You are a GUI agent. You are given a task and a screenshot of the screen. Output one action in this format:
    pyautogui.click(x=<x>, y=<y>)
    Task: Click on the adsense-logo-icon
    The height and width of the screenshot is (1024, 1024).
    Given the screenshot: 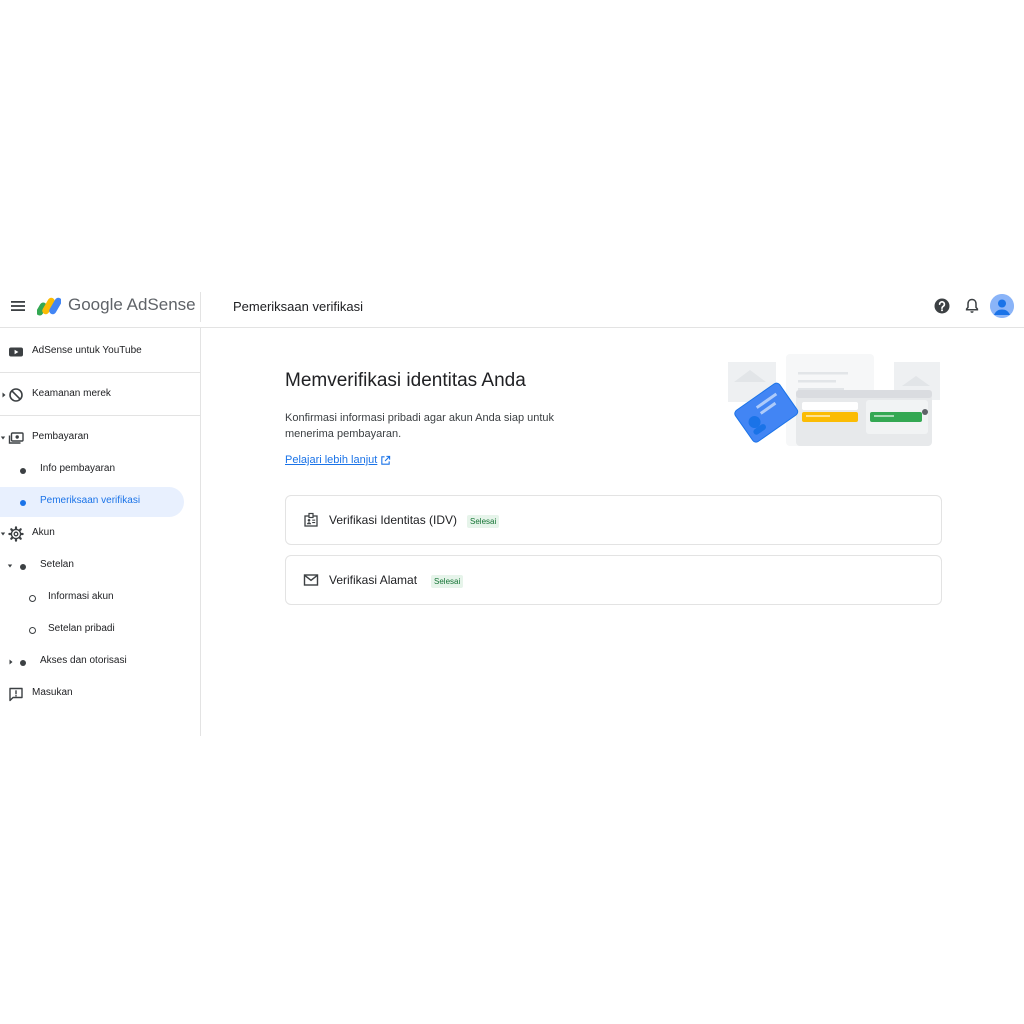 What is the action you would take?
    pyautogui.click(x=49, y=306)
    